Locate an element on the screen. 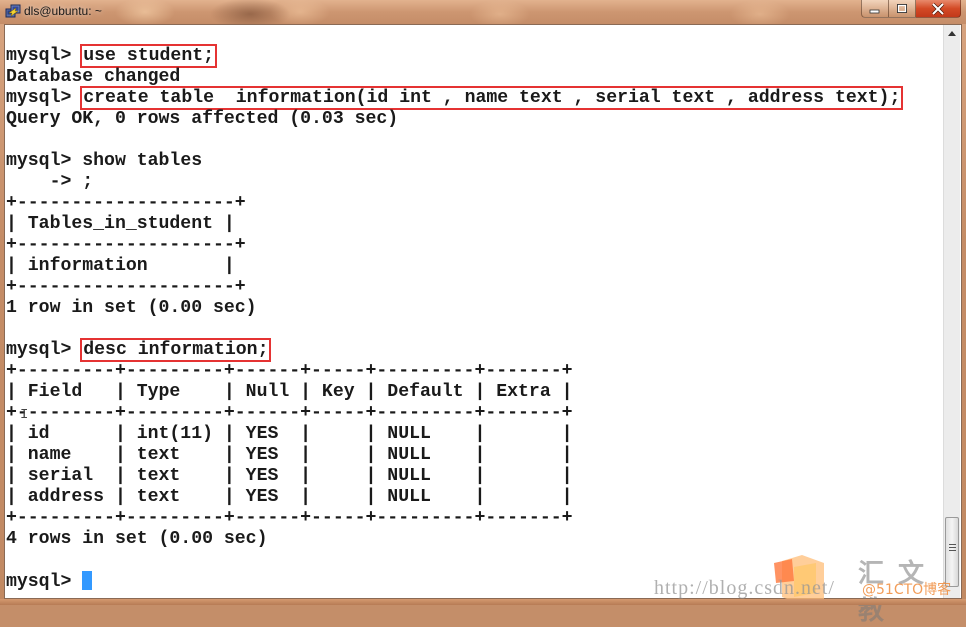 This screenshot has height=627, width=966. output-line: Query OK, 0 rows affected (0.03 sec) is located at coordinates (475, 119).